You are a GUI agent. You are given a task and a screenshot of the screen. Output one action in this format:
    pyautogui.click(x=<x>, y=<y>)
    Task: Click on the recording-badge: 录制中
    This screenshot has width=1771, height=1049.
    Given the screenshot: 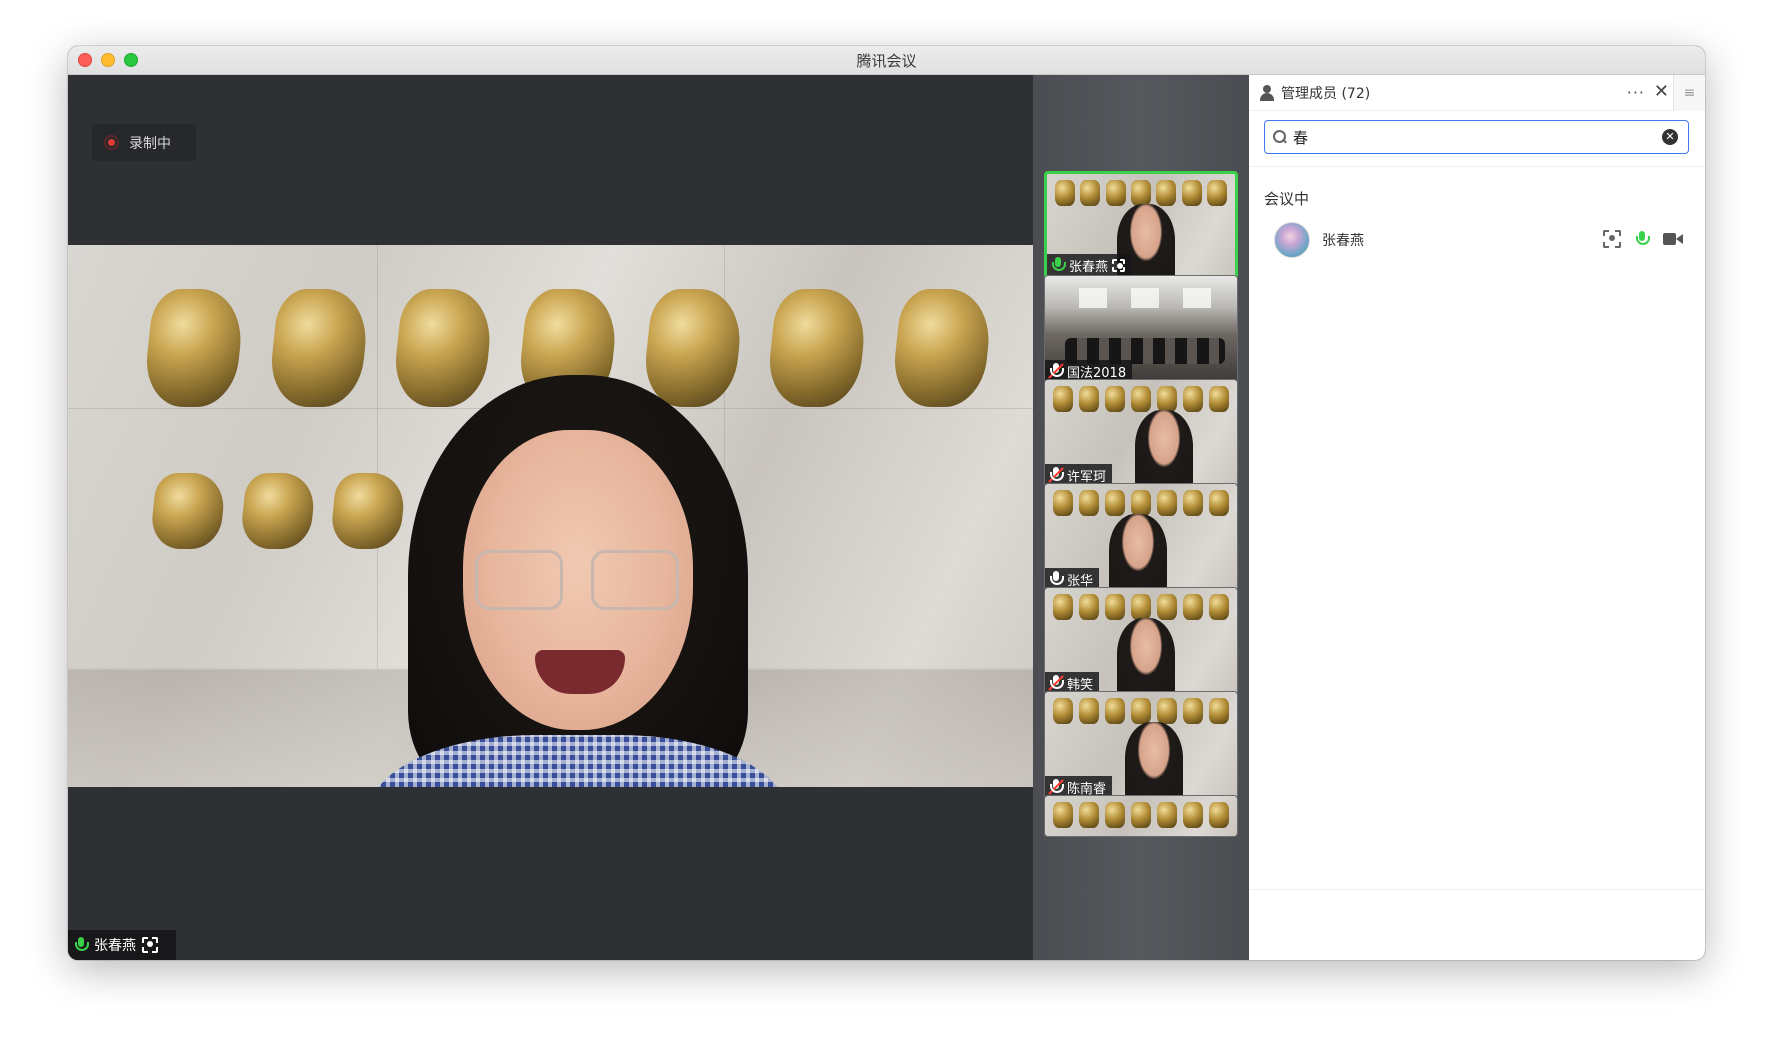 What is the action you would take?
    pyautogui.click(x=144, y=142)
    